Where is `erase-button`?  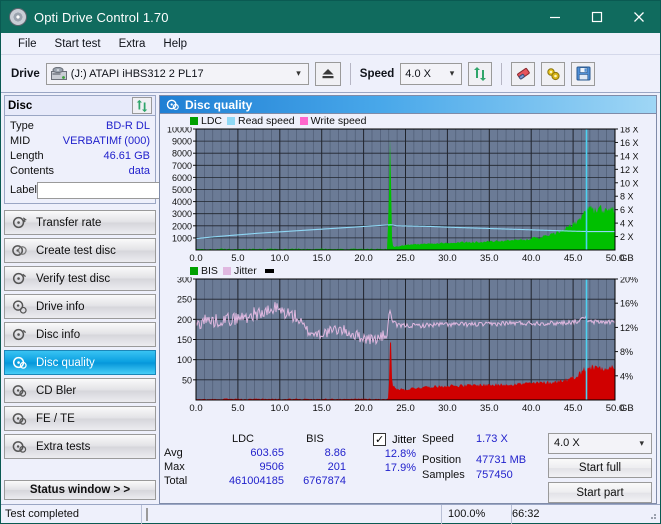 erase-button is located at coordinates (523, 73).